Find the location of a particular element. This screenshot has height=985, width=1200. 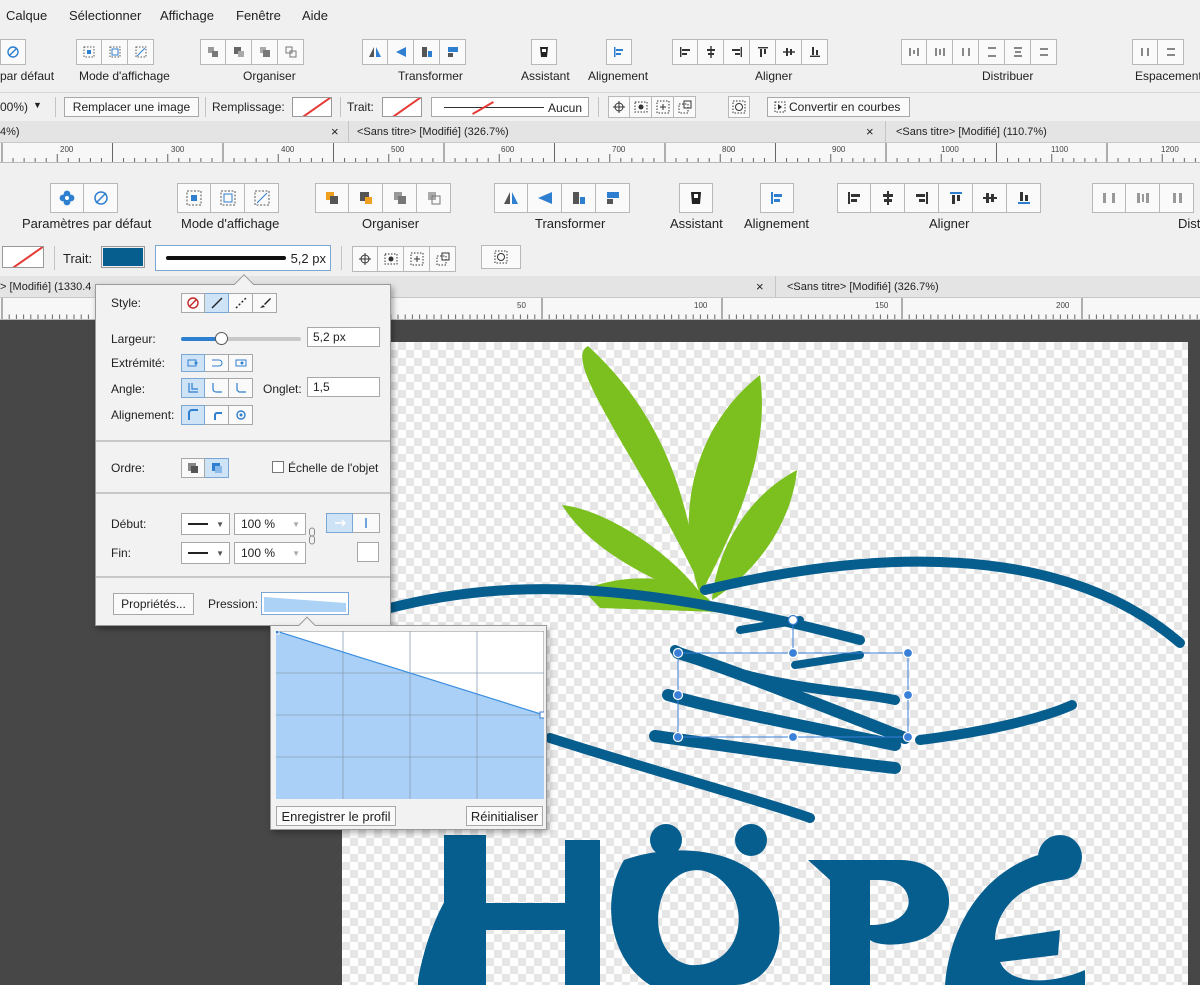

cap-square-button is located at coordinates (241, 363).